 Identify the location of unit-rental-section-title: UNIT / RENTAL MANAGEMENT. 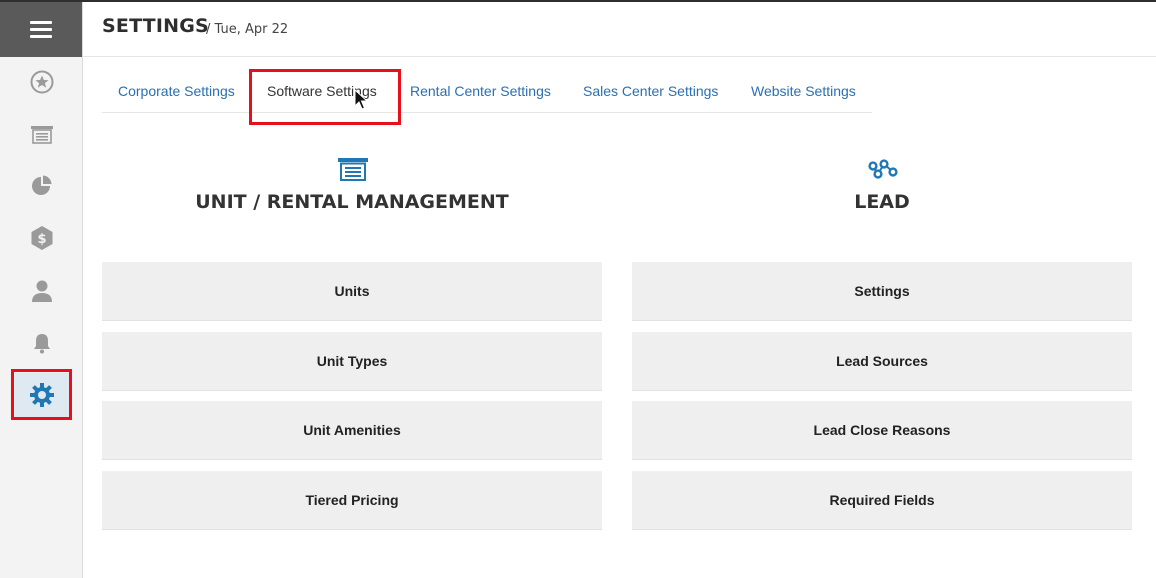
(352, 202).